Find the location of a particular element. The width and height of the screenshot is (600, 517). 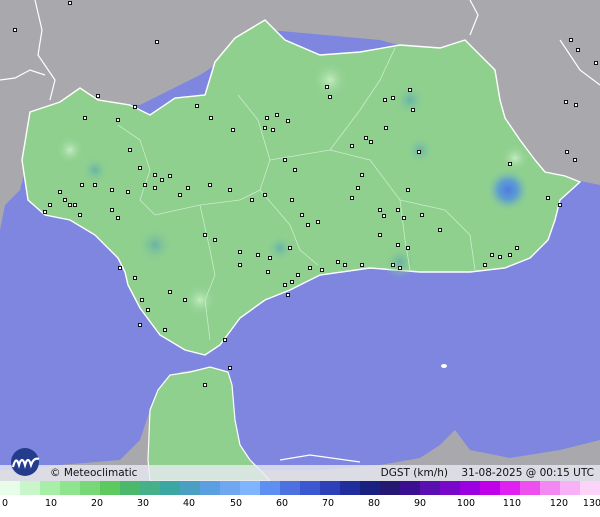

scale-tick-label: 110 is located at coordinates (512, 503).